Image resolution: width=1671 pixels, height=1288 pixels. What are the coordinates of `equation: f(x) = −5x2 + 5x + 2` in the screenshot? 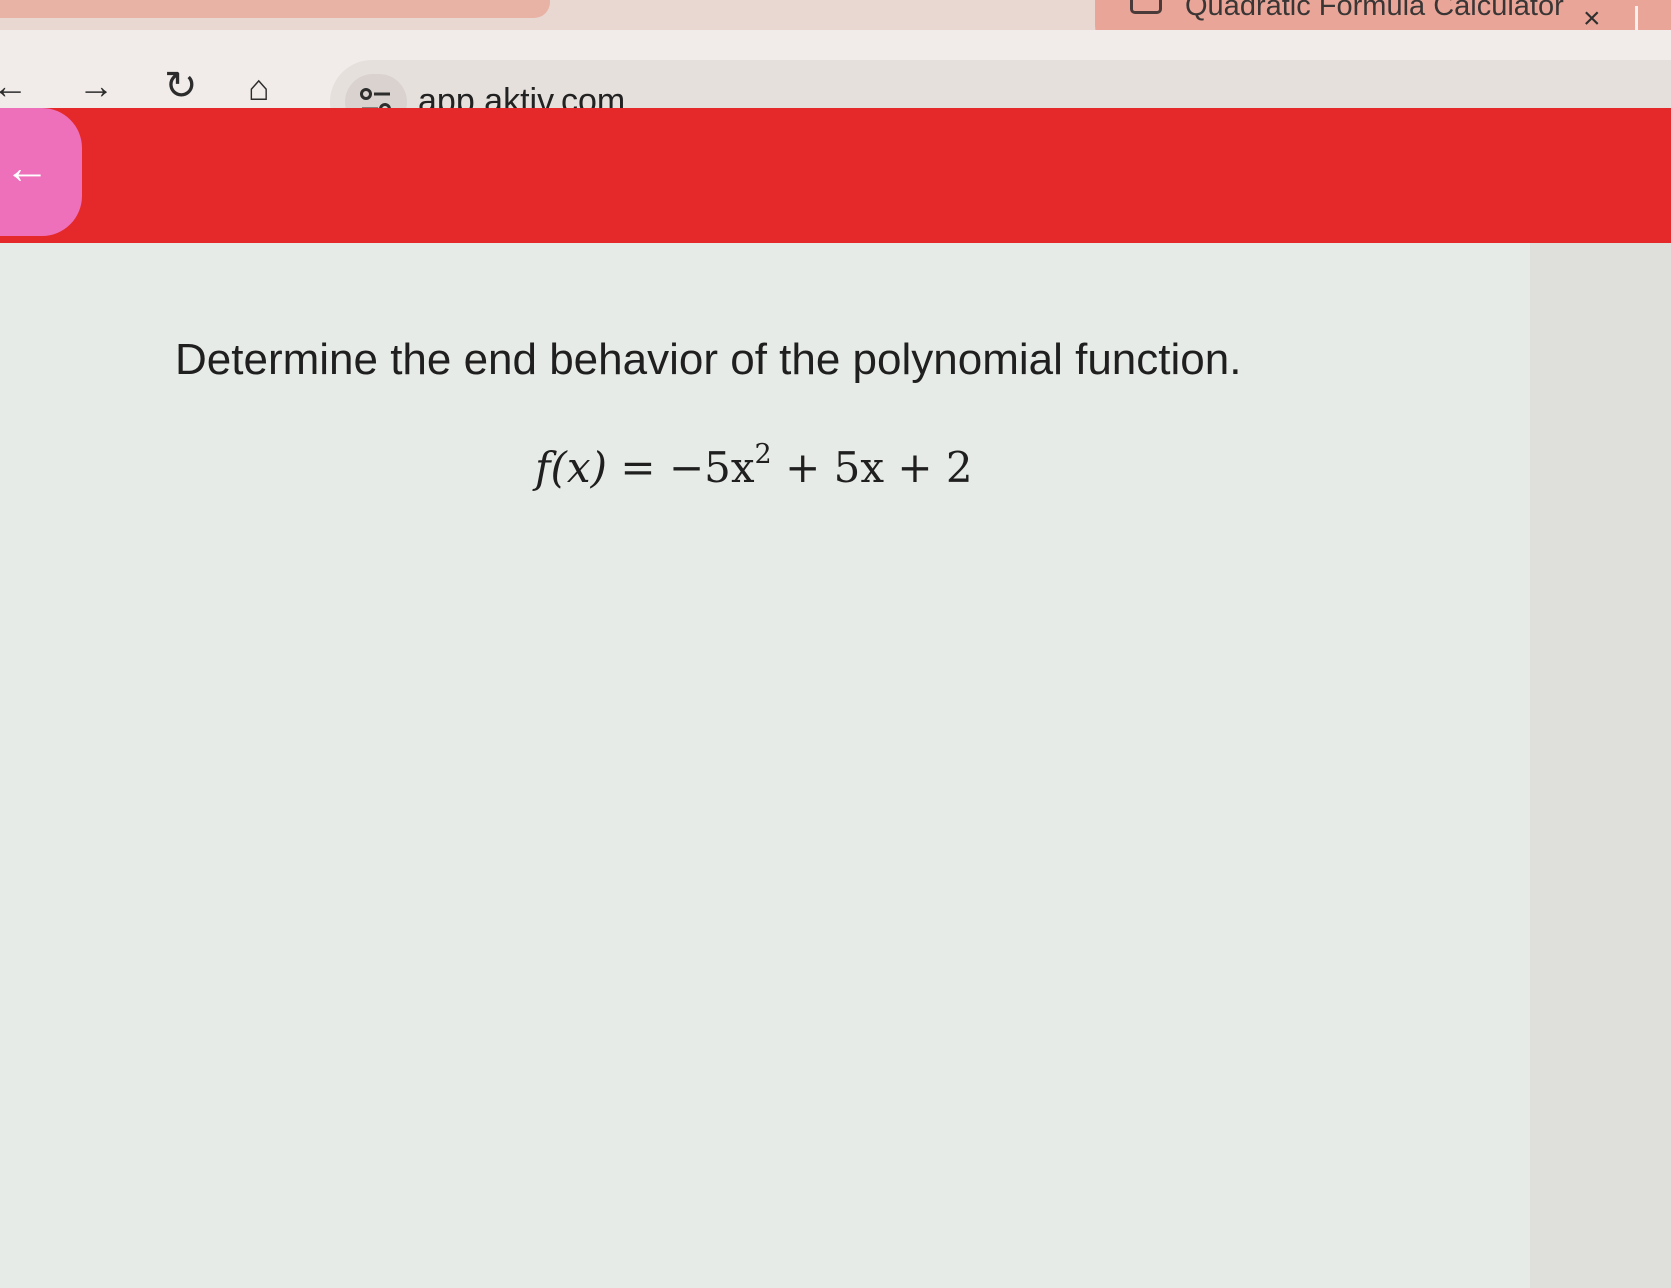 It's located at (754, 465).